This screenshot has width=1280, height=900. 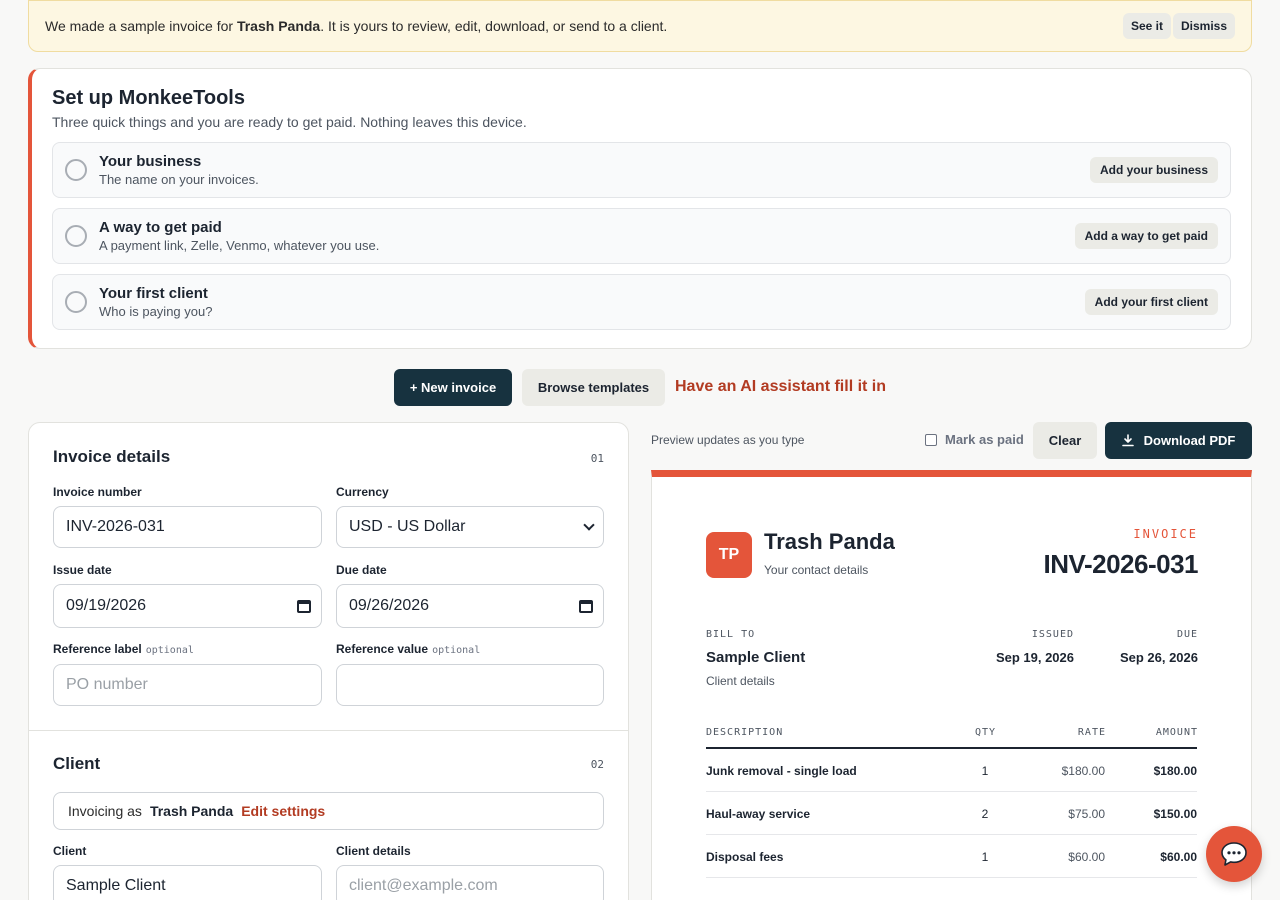 What do you see at coordinates (187, 527) in the screenshot?
I see `invoice-number-input: INV-2026-031` at bounding box center [187, 527].